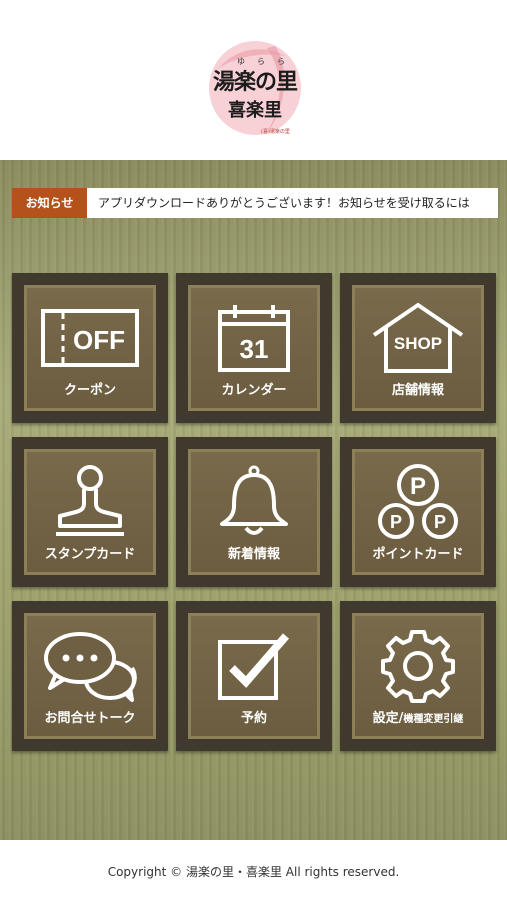  I want to click on tile-frame: 31 カレンダー, so click(254, 348).